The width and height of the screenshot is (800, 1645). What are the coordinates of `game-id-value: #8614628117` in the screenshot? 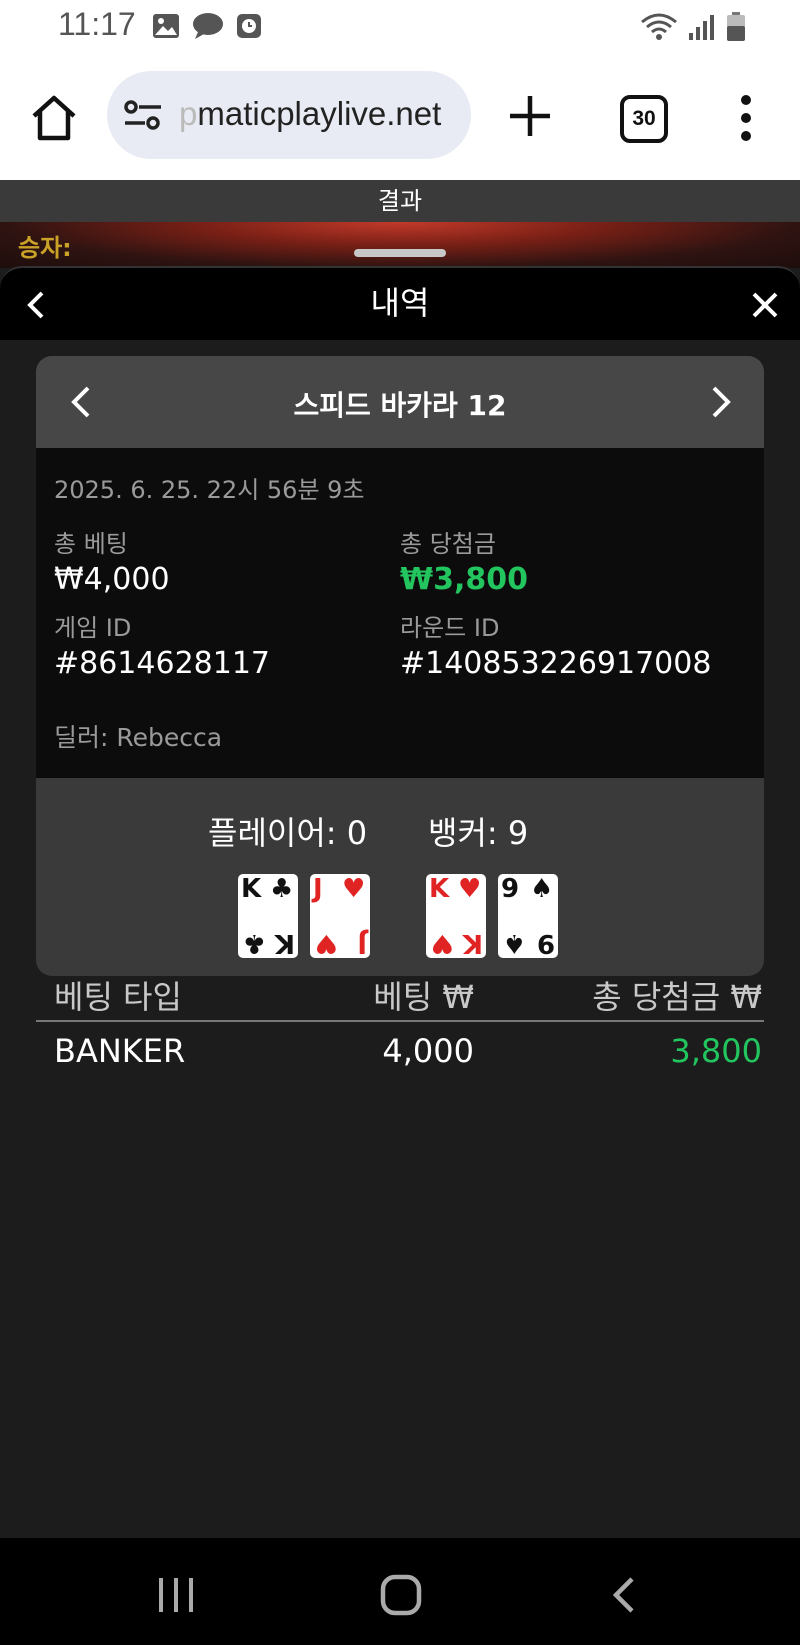 It's located at (162, 663).